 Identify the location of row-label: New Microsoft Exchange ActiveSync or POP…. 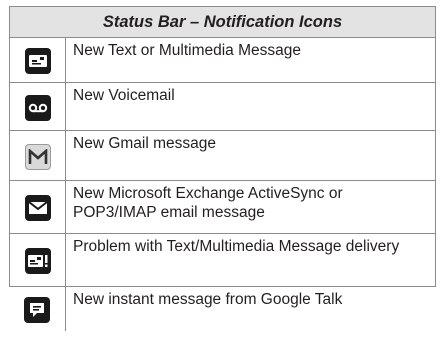
(251, 207).